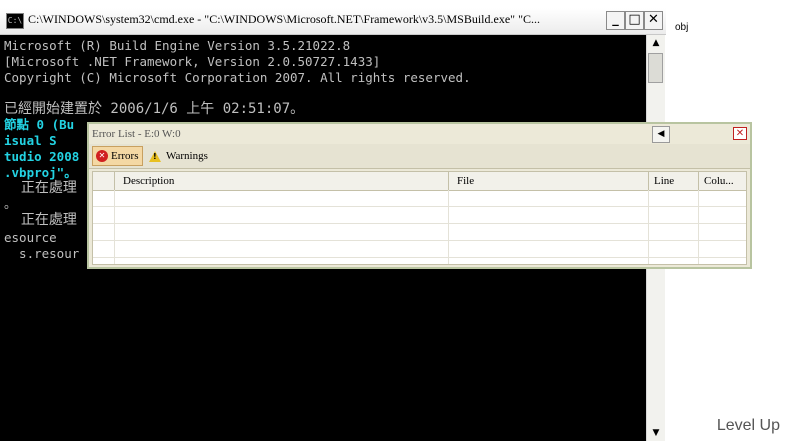 The width and height of the screenshot is (792, 441). What do you see at coordinates (656, 43) in the screenshot?
I see `scroll-up-icon: ▲` at bounding box center [656, 43].